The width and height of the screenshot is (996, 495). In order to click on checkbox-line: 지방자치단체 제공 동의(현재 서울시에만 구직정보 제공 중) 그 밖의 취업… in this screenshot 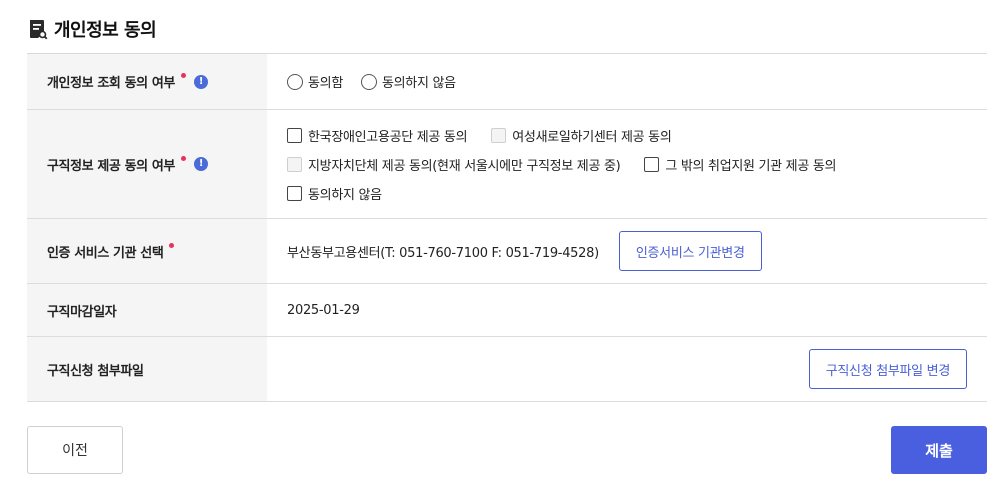, I will do `click(561, 164)`.